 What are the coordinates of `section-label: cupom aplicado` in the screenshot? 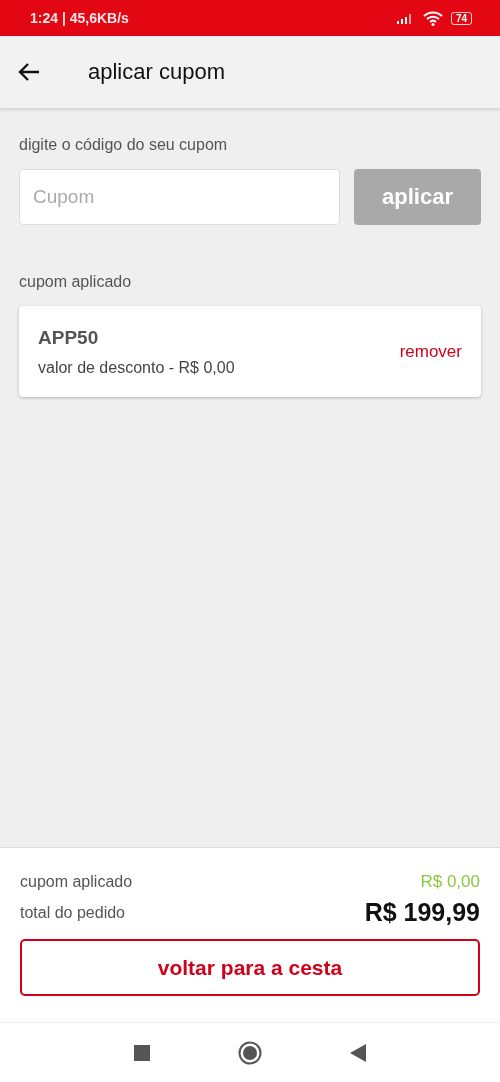 It's located at (75, 281).